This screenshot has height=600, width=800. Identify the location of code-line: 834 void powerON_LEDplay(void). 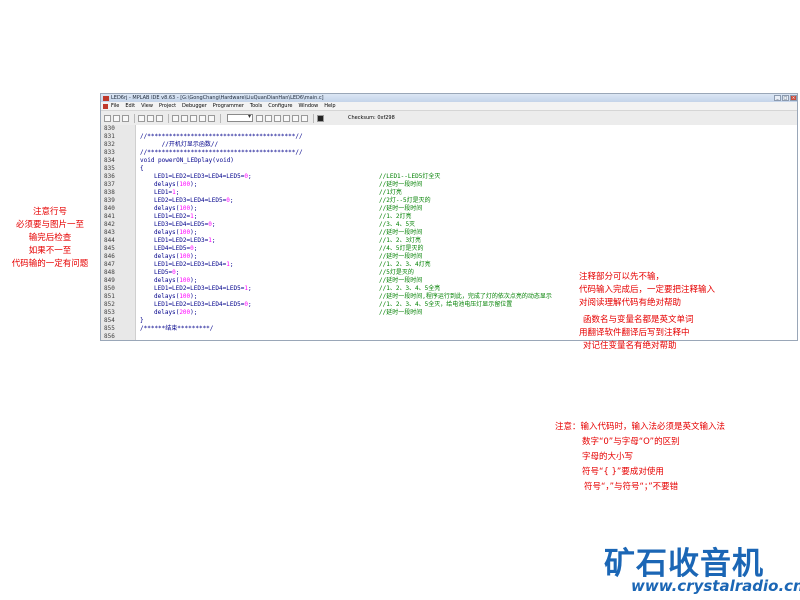
(449, 161).